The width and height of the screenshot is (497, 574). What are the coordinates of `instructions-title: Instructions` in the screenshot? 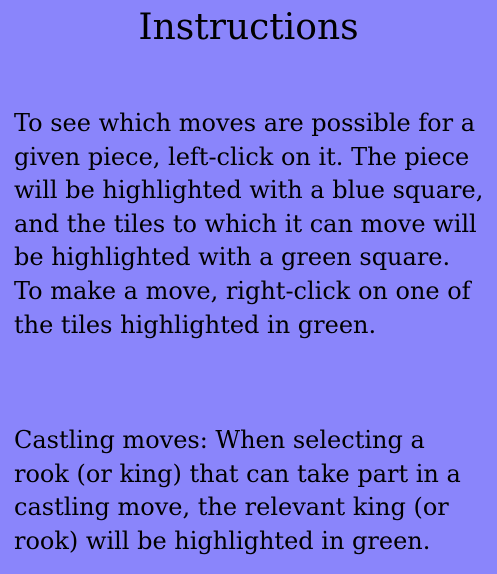 It's located at (248, 27).